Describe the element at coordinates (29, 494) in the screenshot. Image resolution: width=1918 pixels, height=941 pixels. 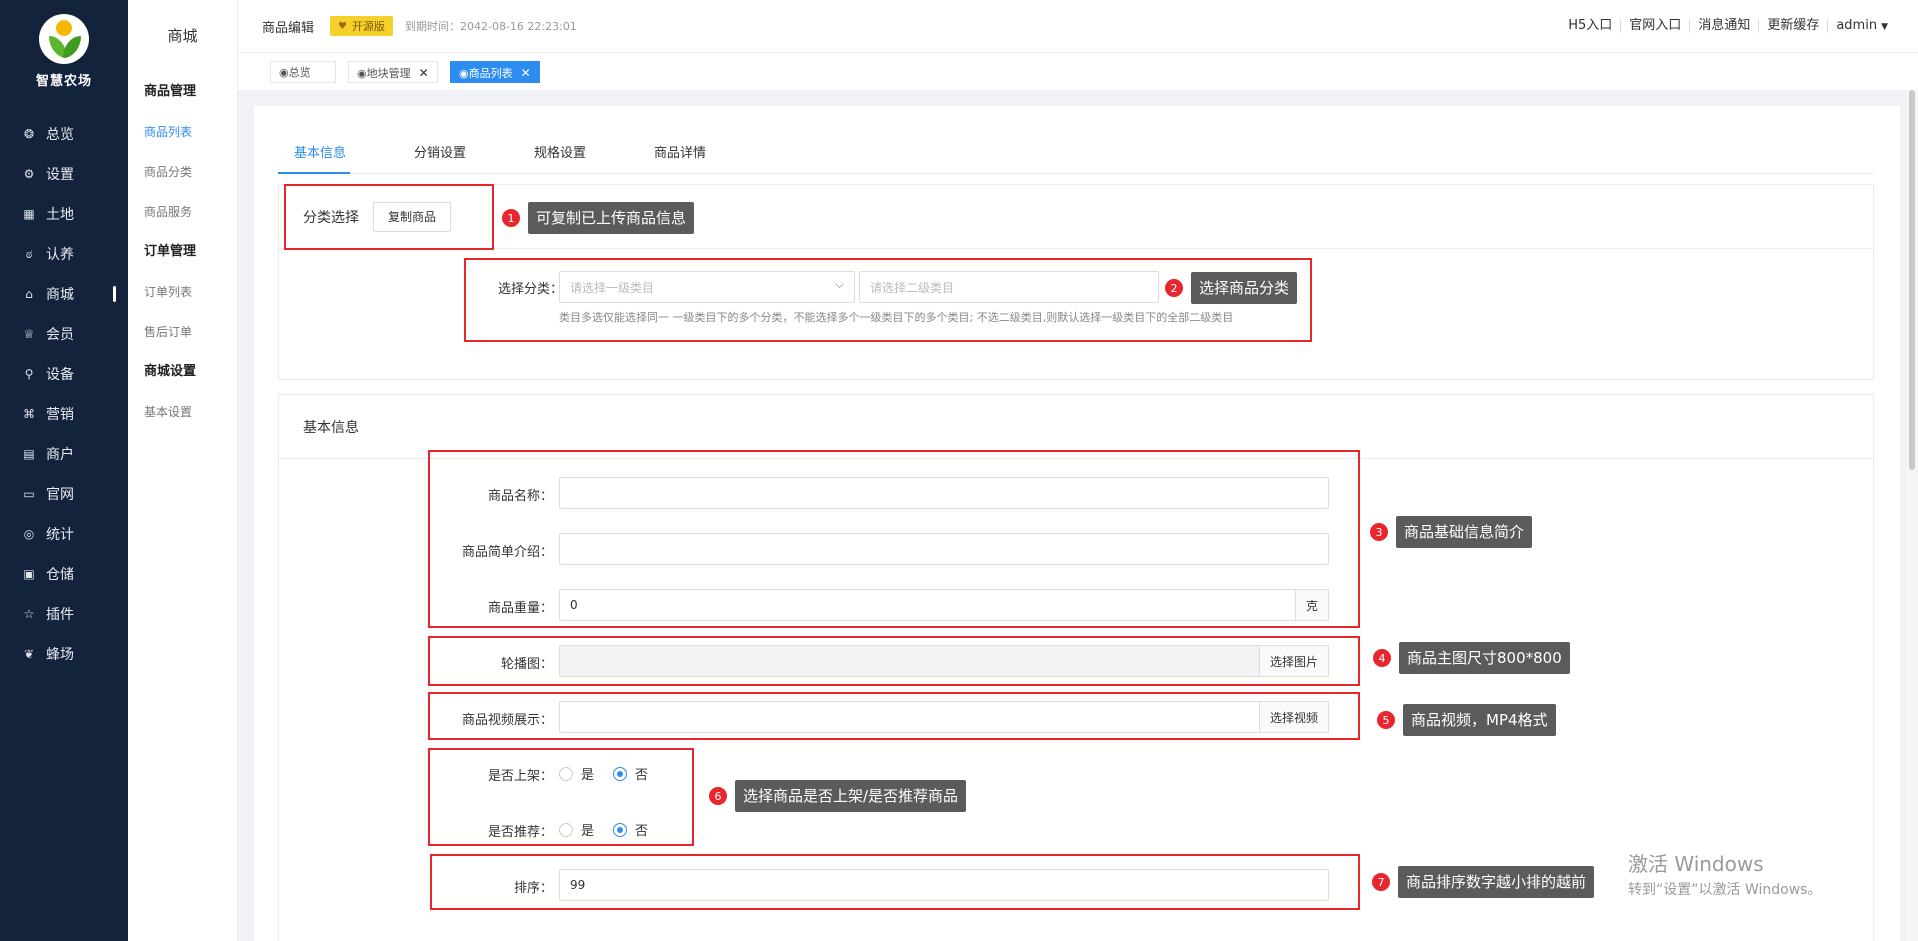
I see `website-icon: ▭` at that location.